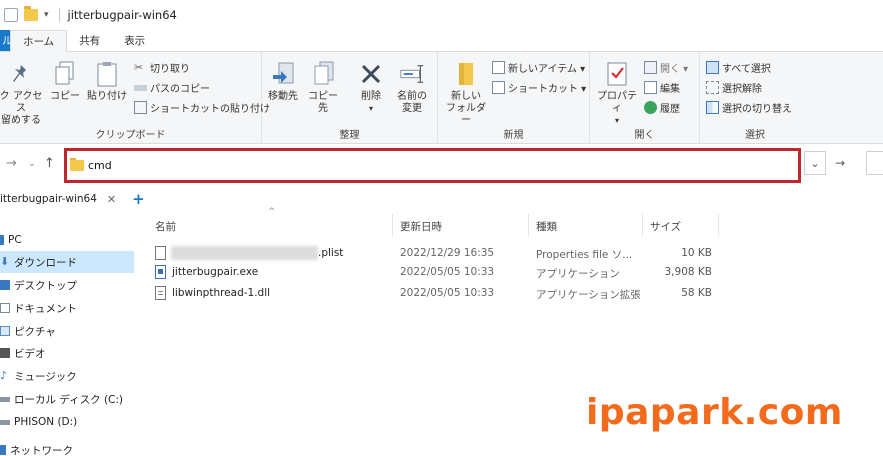 The width and height of the screenshot is (883, 456). I want to click on copy-to-button: コピー先, so click(323, 87).